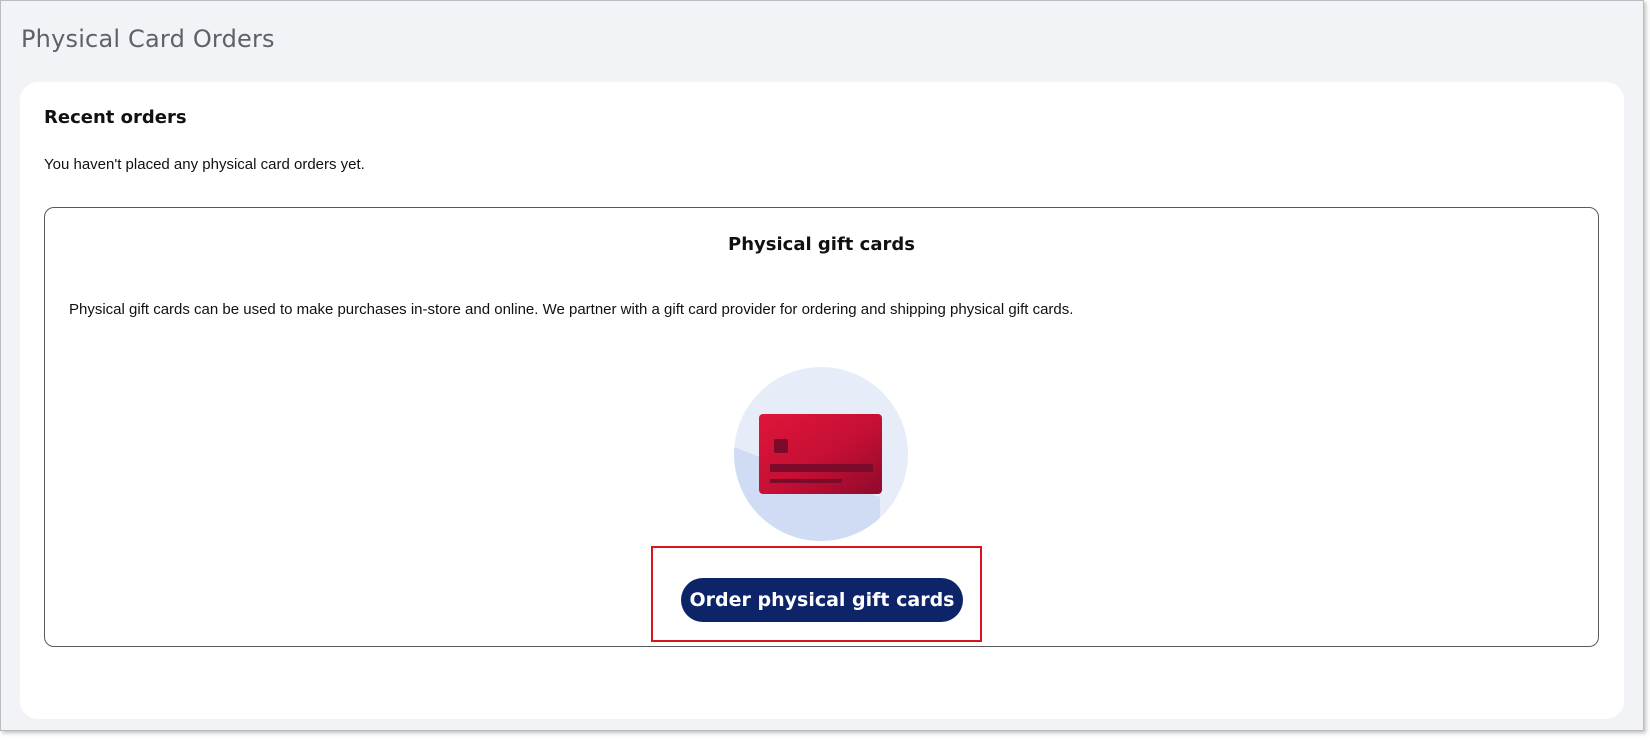  What do you see at coordinates (821, 244) in the screenshot?
I see `physical-gift-cards-title: Physical gift cards` at bounding box center [821, 244].